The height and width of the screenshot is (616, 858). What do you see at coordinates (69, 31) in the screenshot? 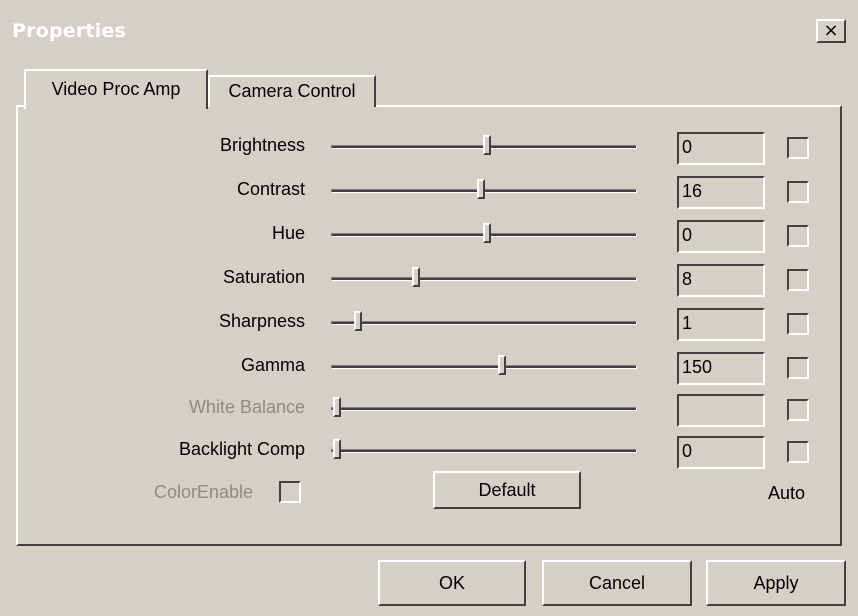
I see `dialog-title: Properties` at bounding box center [69, 31].